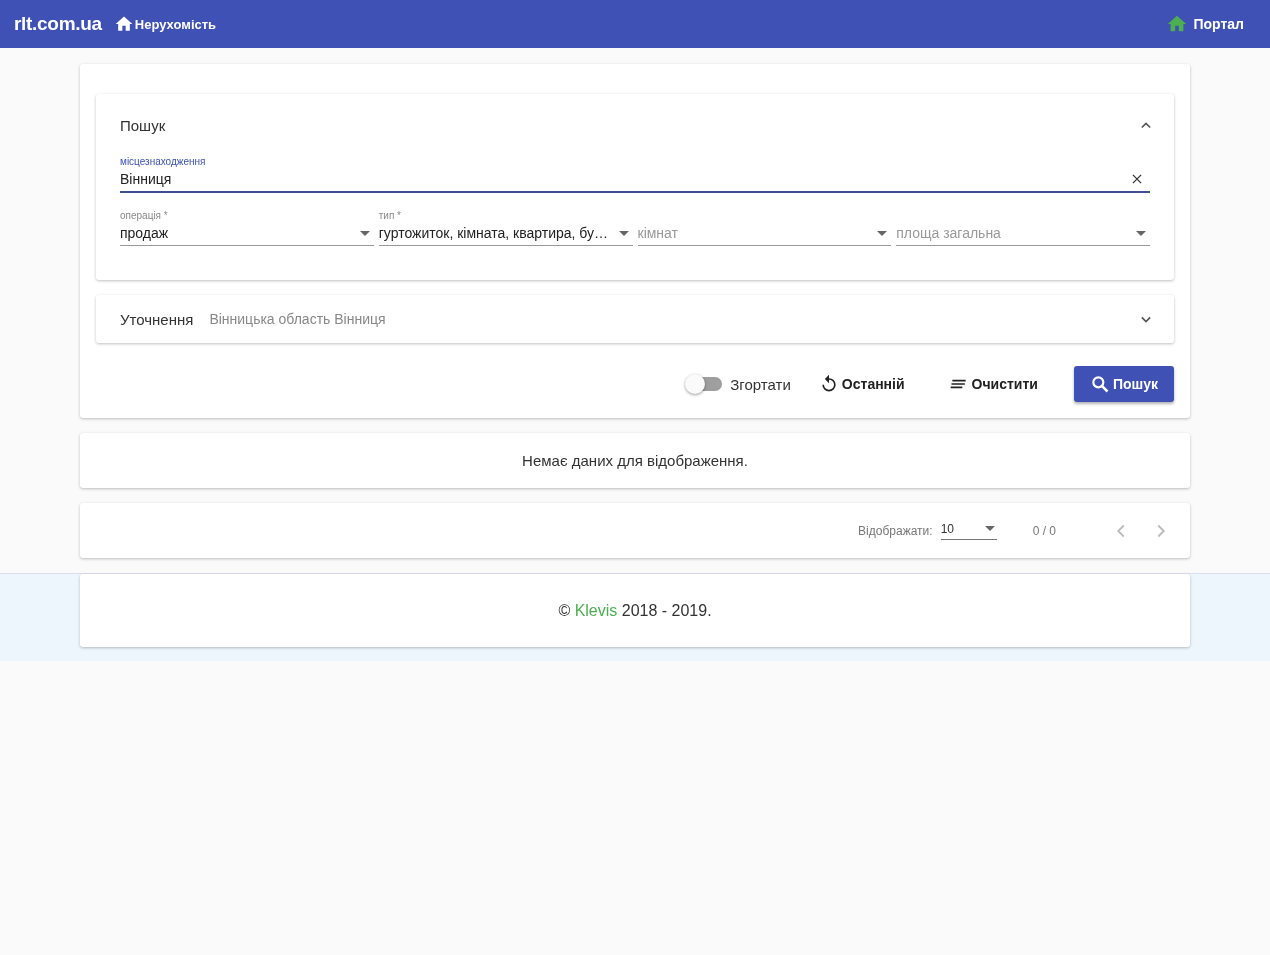 This screenshot has width=1270, height=955. Describe the element at coordinates (1205, 24) in the screenshot. I see `portal-link: Портал` at that location.